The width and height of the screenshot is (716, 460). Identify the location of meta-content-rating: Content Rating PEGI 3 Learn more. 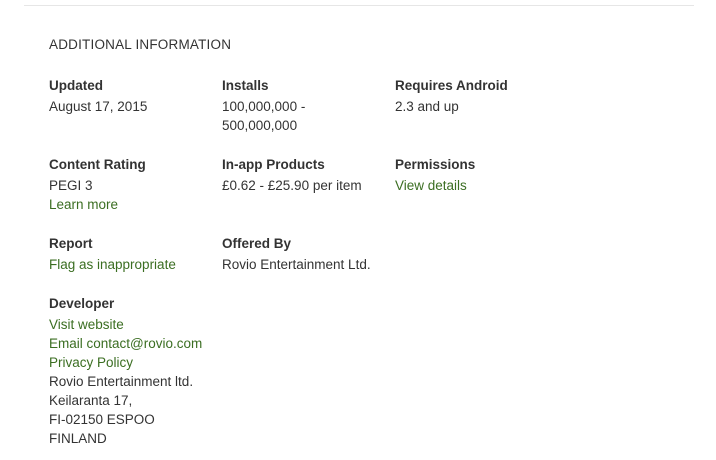
(97, 184).